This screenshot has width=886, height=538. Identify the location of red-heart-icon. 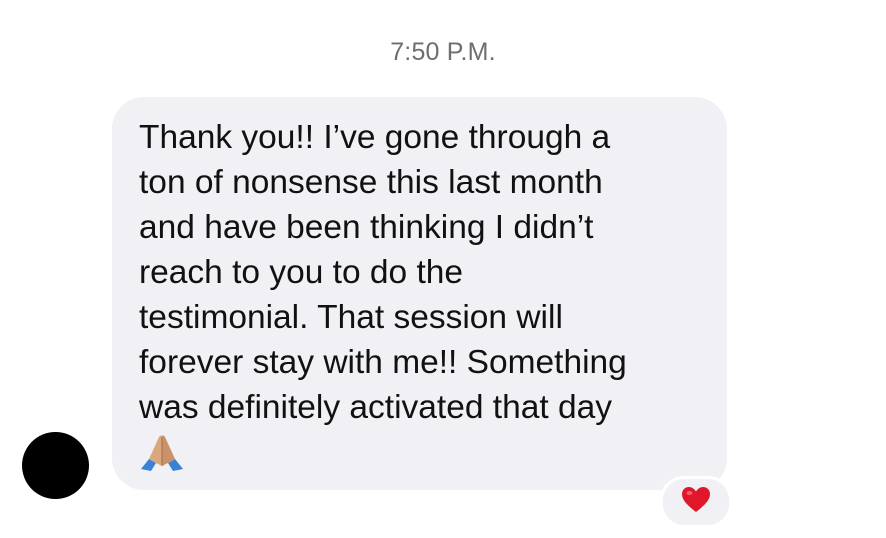
(696, 502).